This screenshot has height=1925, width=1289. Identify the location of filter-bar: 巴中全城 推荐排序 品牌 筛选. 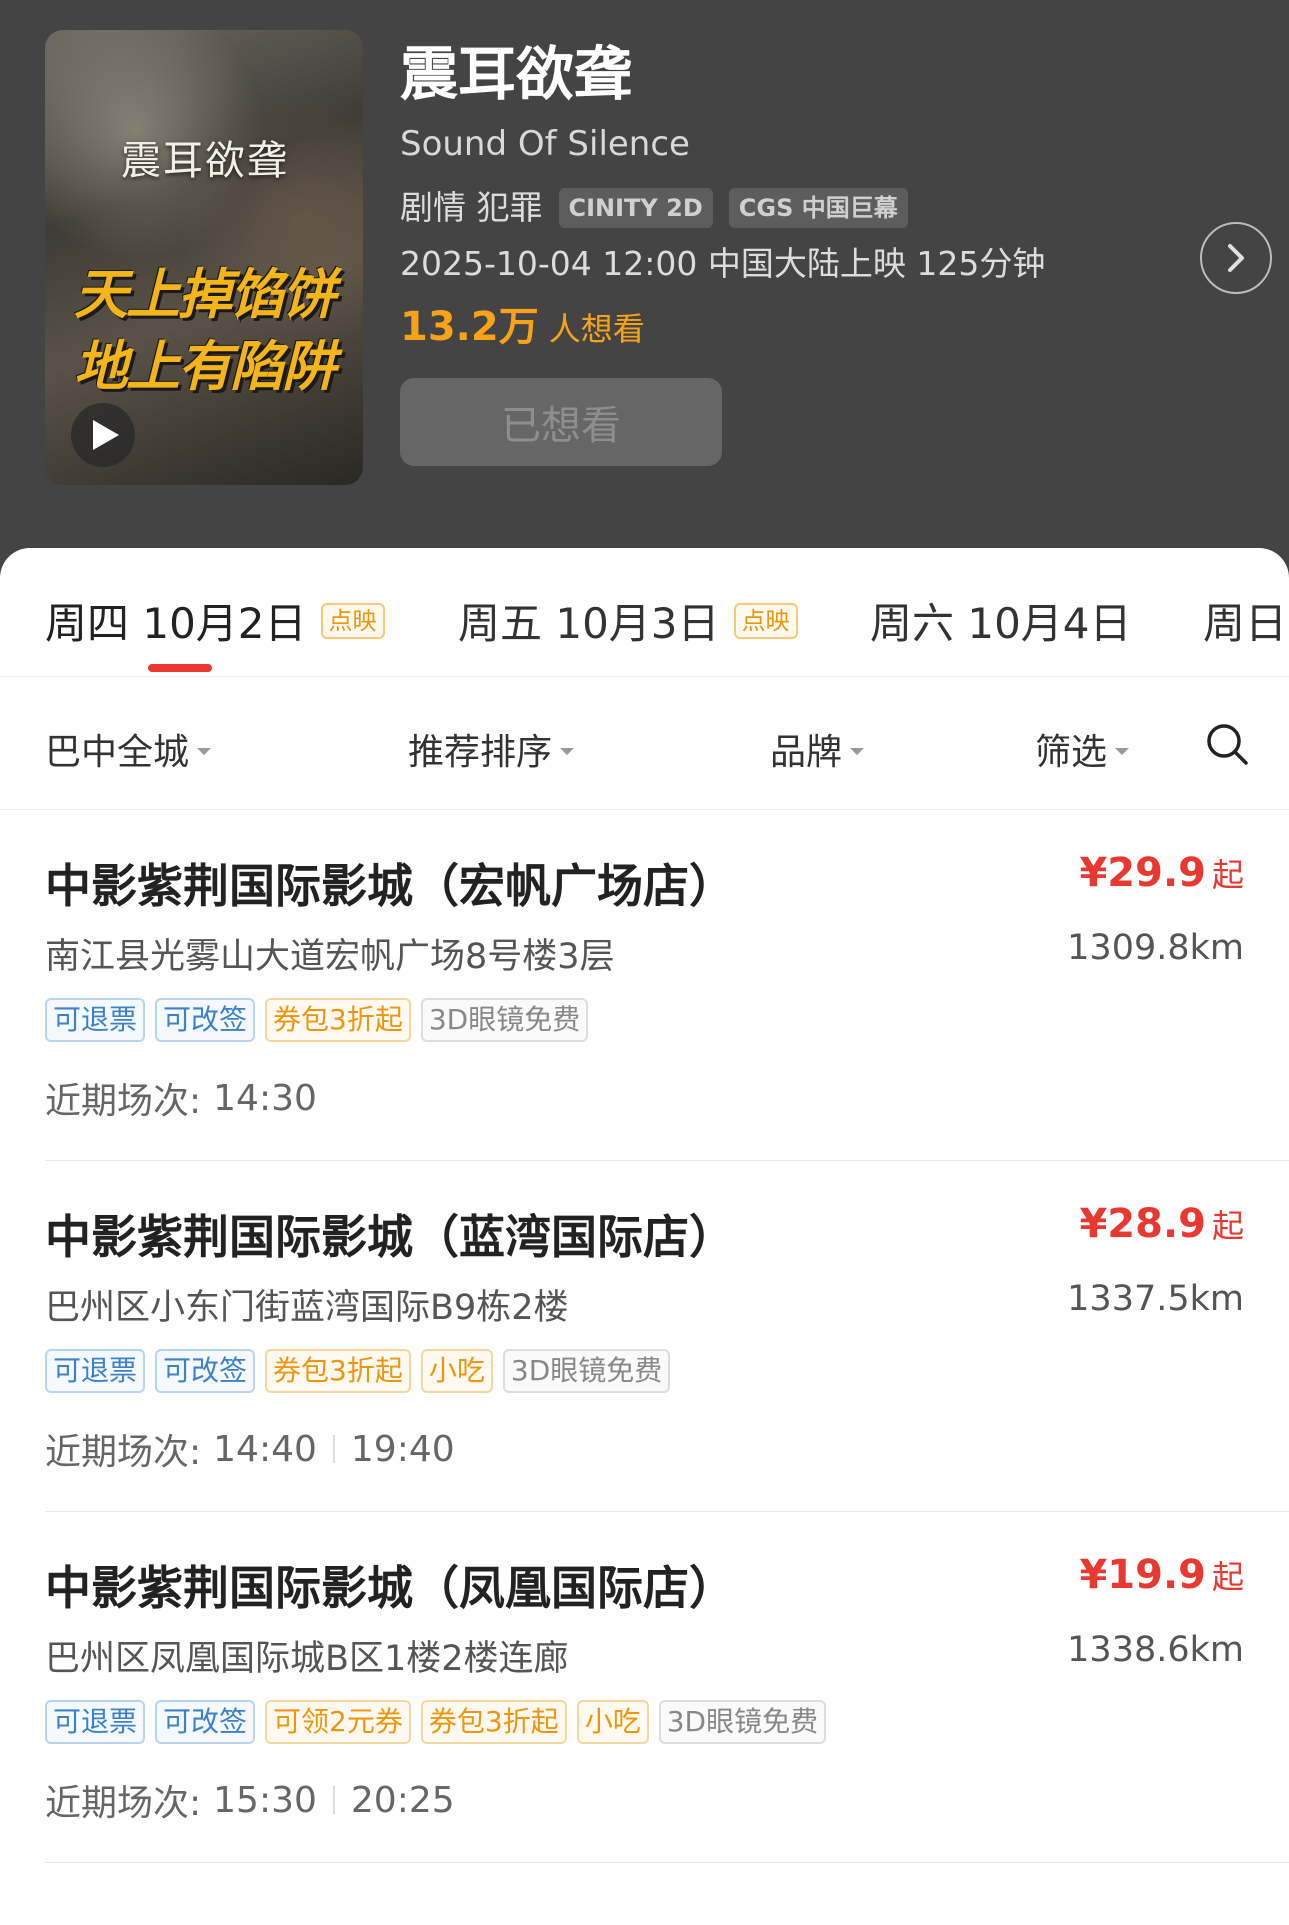
(644, 743).